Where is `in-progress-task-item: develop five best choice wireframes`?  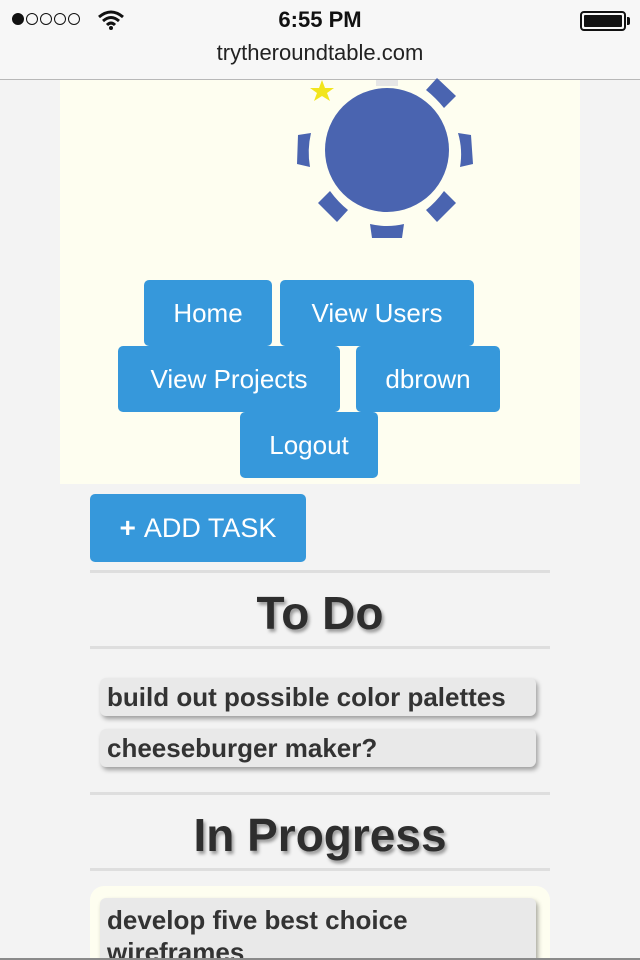
in-progress-task-item: develop five best choice wireframes is located at coordinates (318, 929).